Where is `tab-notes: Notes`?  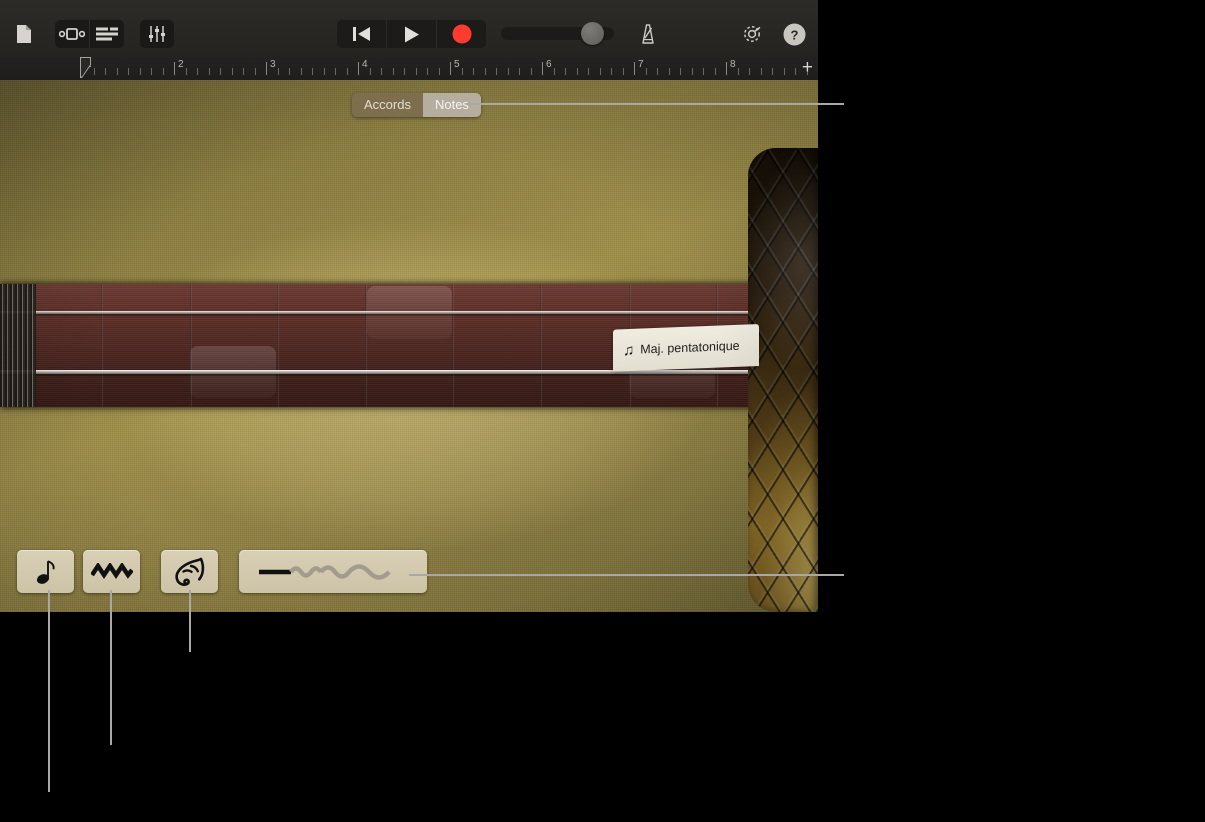 tab-notes: Notes is located at coordinates (451, 105).